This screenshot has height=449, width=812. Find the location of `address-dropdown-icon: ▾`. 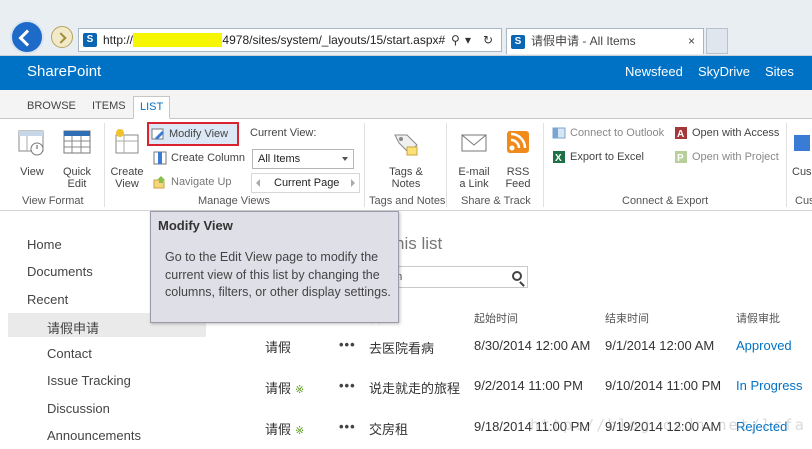

address-dropdown-icon: ▾ is located at coordinates (468, 40).